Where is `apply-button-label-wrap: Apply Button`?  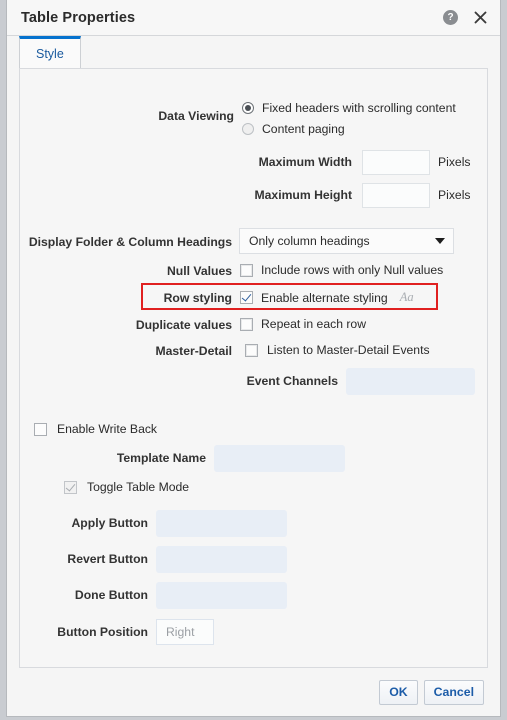
apply-button-label-wrap: Apply Button is located at coordinates (84, 523).